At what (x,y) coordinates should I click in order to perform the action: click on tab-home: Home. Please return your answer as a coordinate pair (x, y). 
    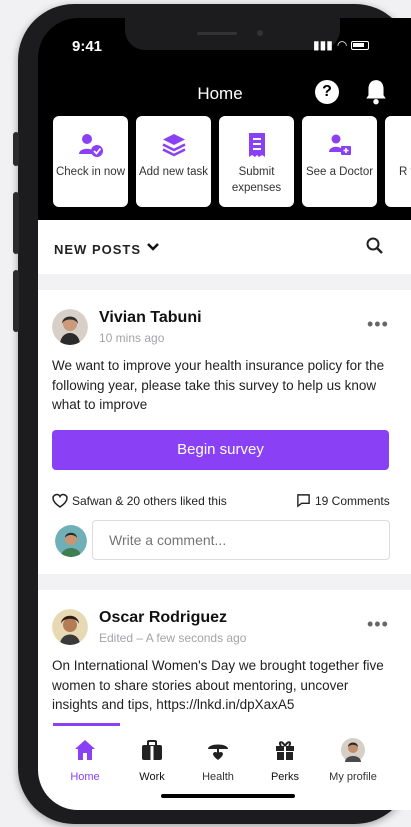
    Looking at the image, I should click on (85, 760).